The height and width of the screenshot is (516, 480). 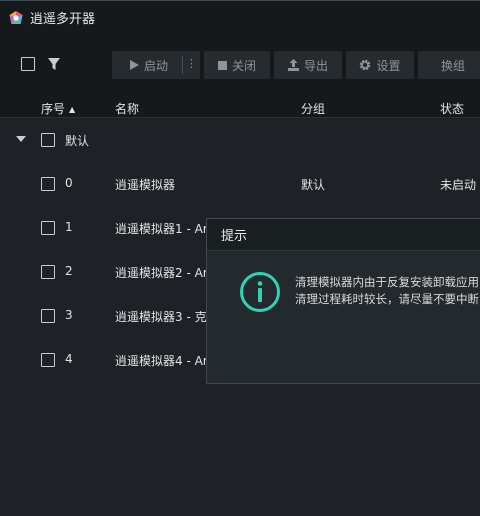 What do you see at coordinates (387, 299) in the screenshot?
I see `dialog-message-line2: 清理过程耗时较长，请尽量不要中断` at bounding box center [387, 299].